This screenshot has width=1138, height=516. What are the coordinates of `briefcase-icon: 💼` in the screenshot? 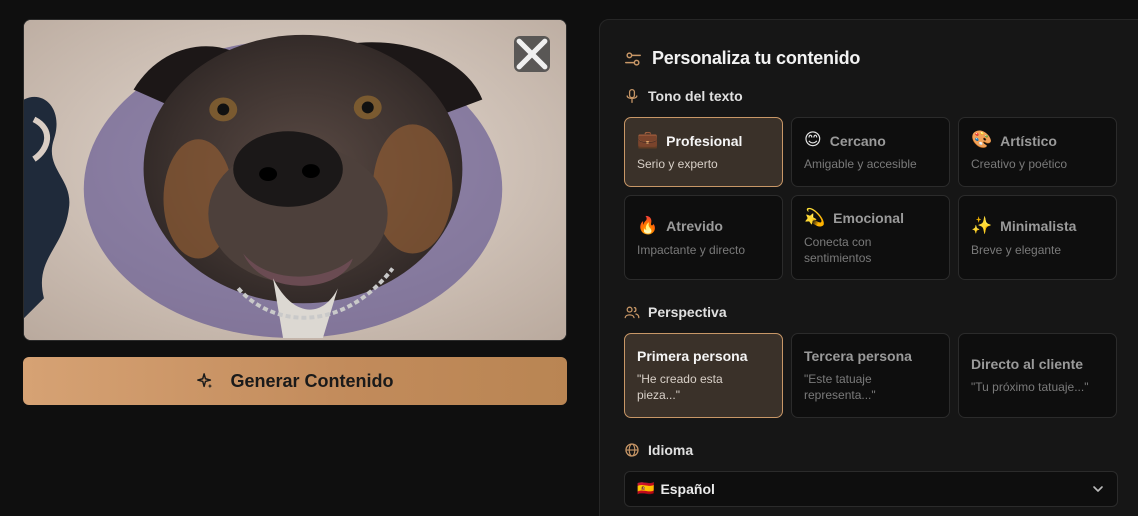 It's located at (648, 140).